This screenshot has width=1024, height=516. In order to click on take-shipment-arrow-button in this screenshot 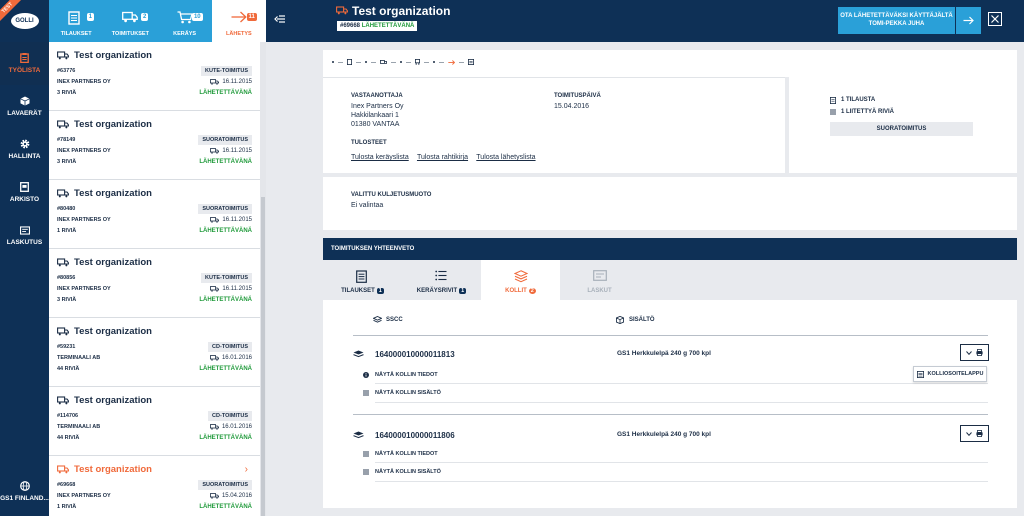, I will do `click(968, 20)`.